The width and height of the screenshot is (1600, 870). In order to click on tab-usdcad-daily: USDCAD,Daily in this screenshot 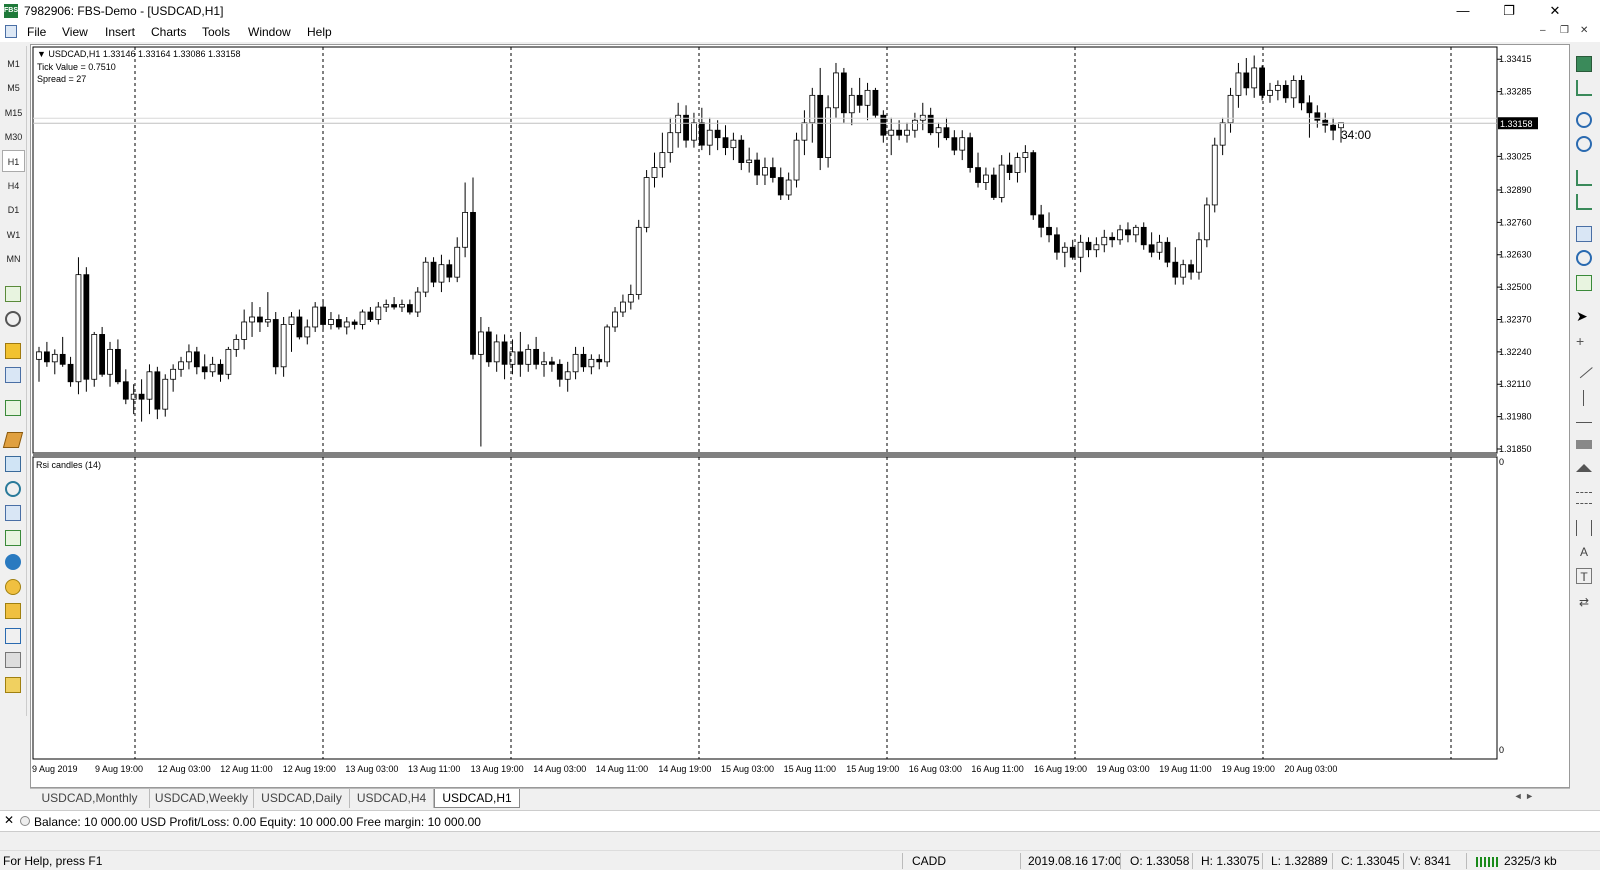, I will do `click(302, 798)`.